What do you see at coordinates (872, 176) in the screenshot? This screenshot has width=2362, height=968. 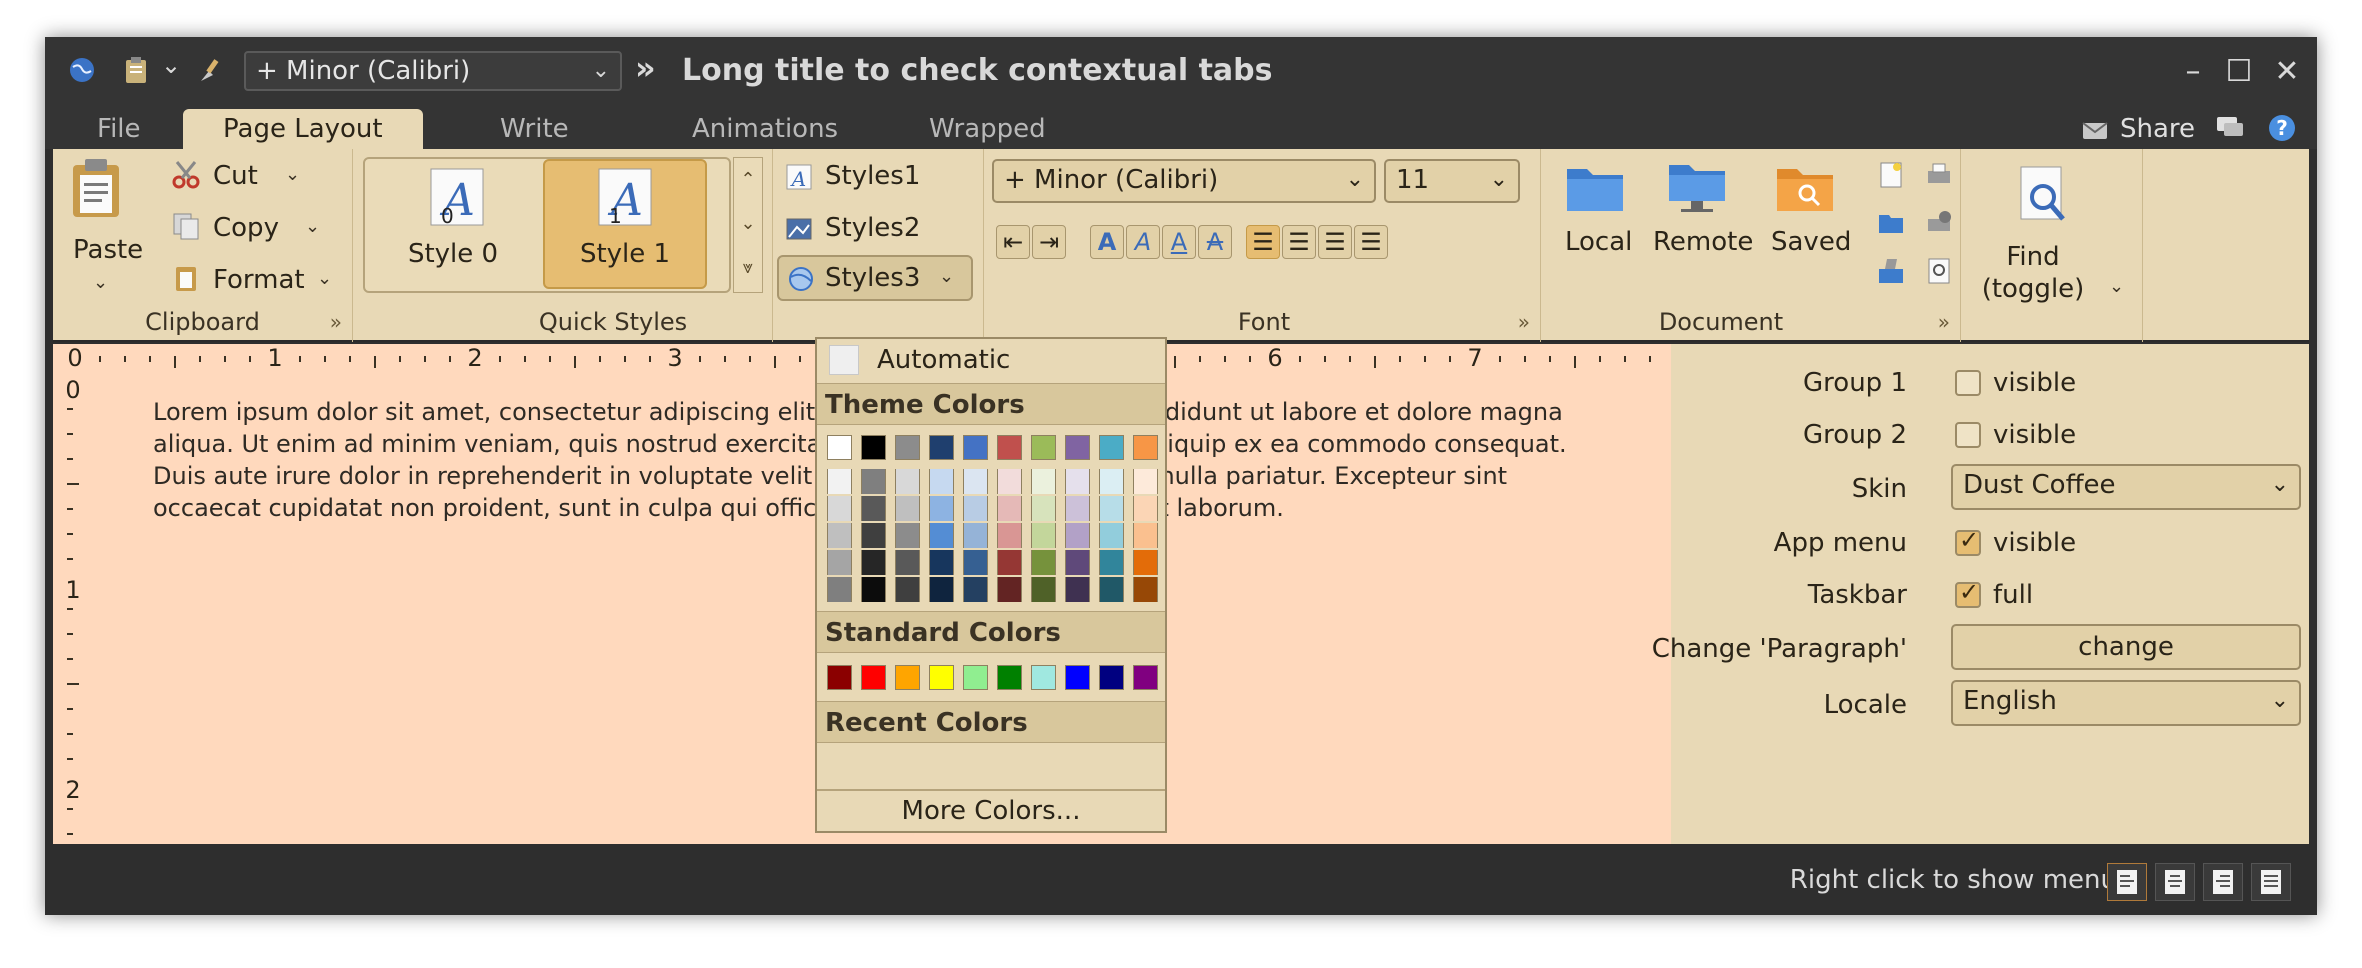 I see `styles1-button: Styles1` at bounding box center [872, 176].